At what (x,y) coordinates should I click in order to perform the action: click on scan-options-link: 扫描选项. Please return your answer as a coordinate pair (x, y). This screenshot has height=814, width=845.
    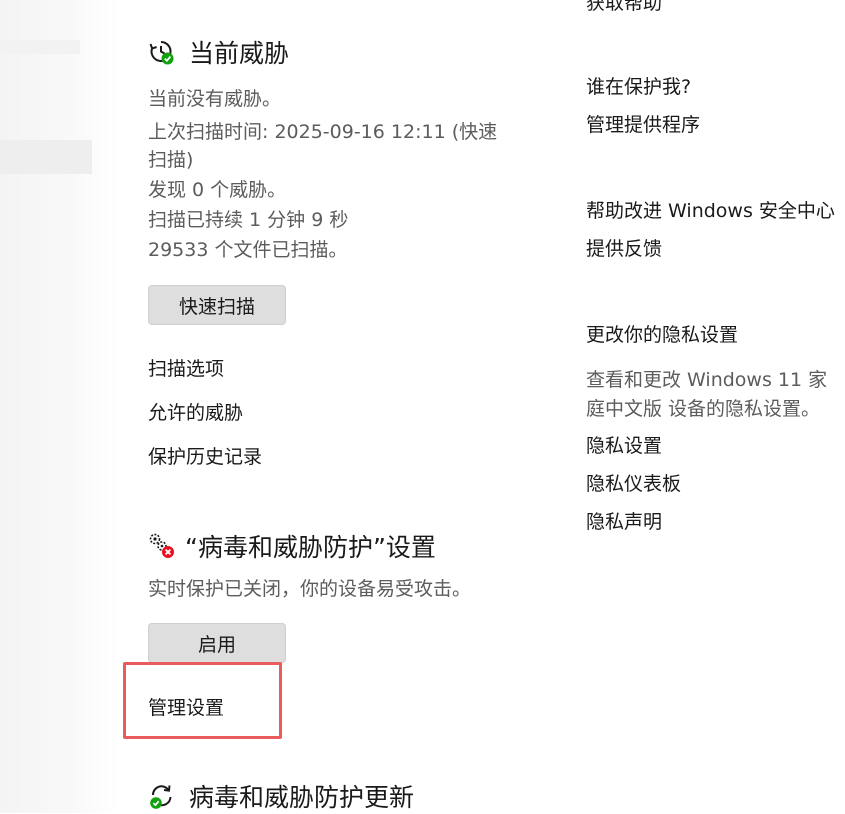
    Looking at the image, I should click on (186, 367).